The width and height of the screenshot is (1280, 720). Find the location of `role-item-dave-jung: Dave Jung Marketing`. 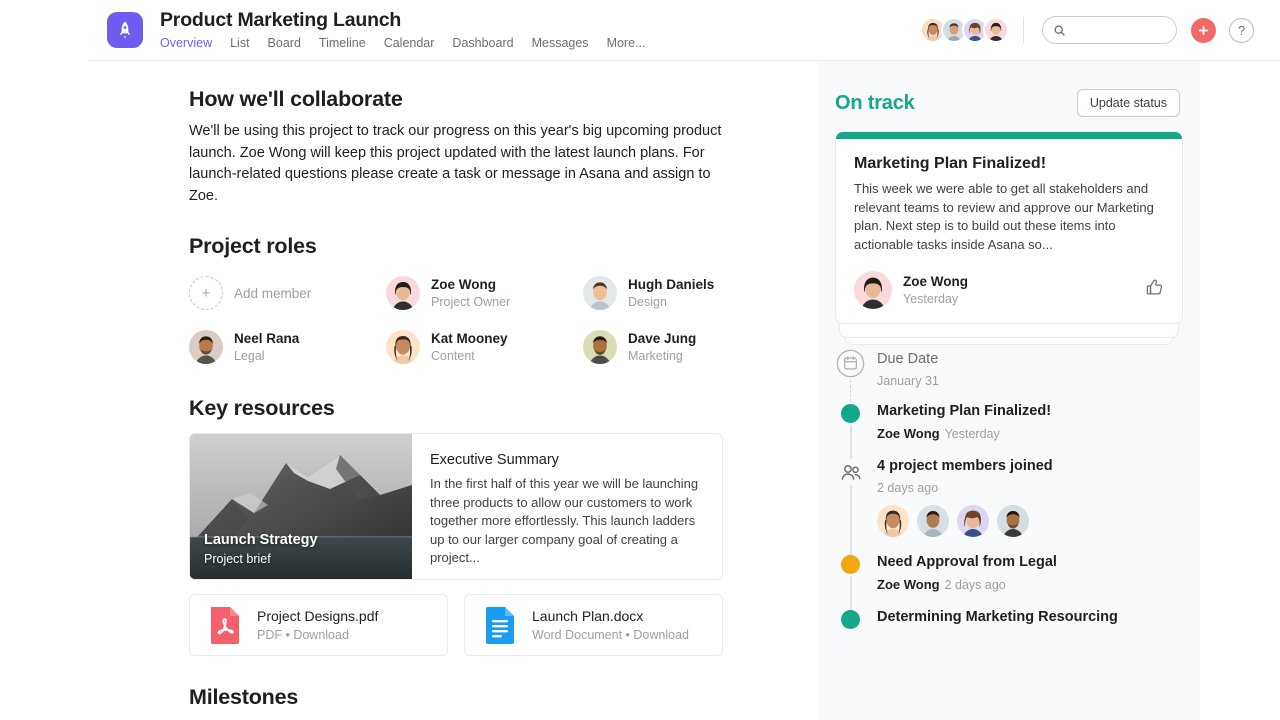

role-item-dave-jung: Dave Jung Marketing is located at coordinates (681, 347).